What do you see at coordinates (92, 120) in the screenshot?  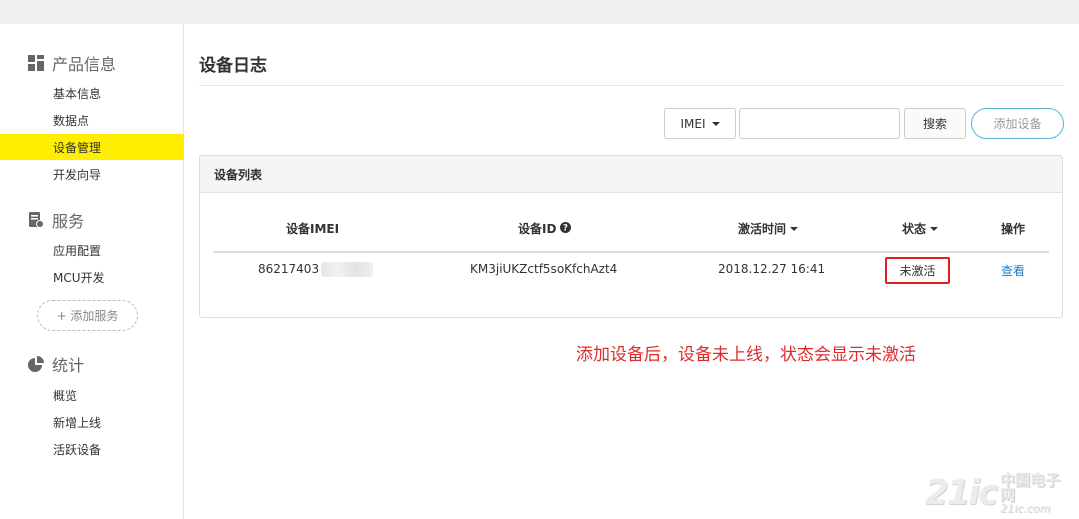 I see `sidebar-item-datapoints: 数据点` at bounding box center [92, 120].